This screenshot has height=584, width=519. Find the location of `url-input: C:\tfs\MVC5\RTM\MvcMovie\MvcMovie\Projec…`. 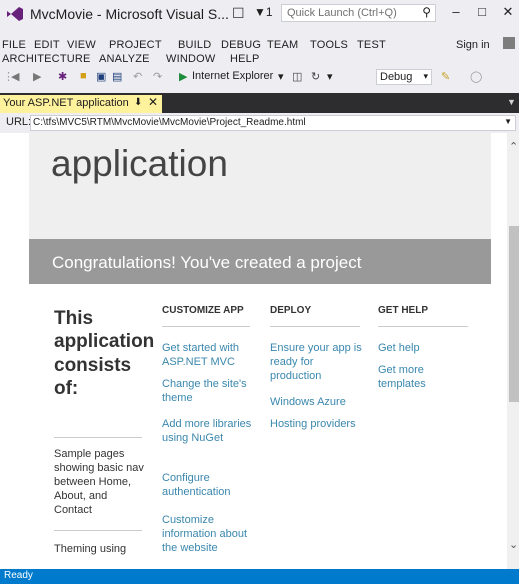

url-input: C:\tfs\MVC5\RTM\MvcMovie\MvcMovie\Projec… is located at coordinates (273, 123).